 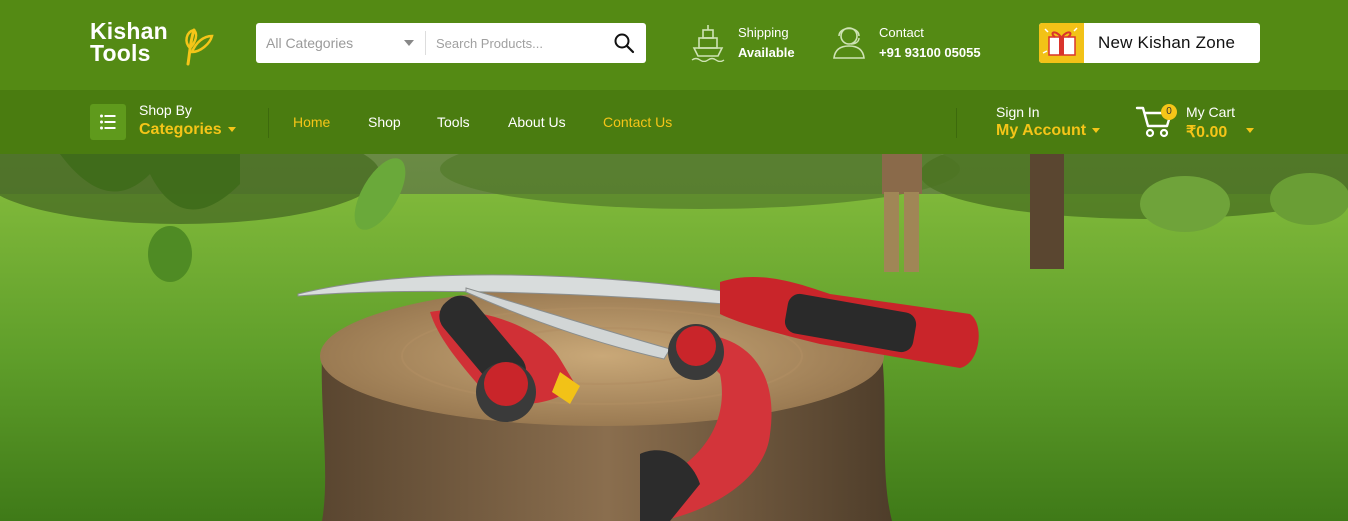 I want to click on my-account-label: My Account, so click(x=1041, y=130).